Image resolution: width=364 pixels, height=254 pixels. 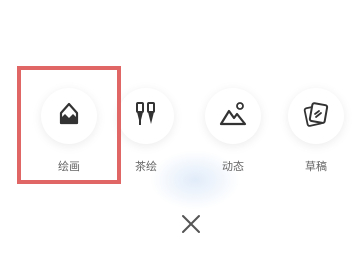 What do you see at coordinates (316, 166) in the screenshot?
I see `drafts-label: 草稿` at bounding box center [316, 166].